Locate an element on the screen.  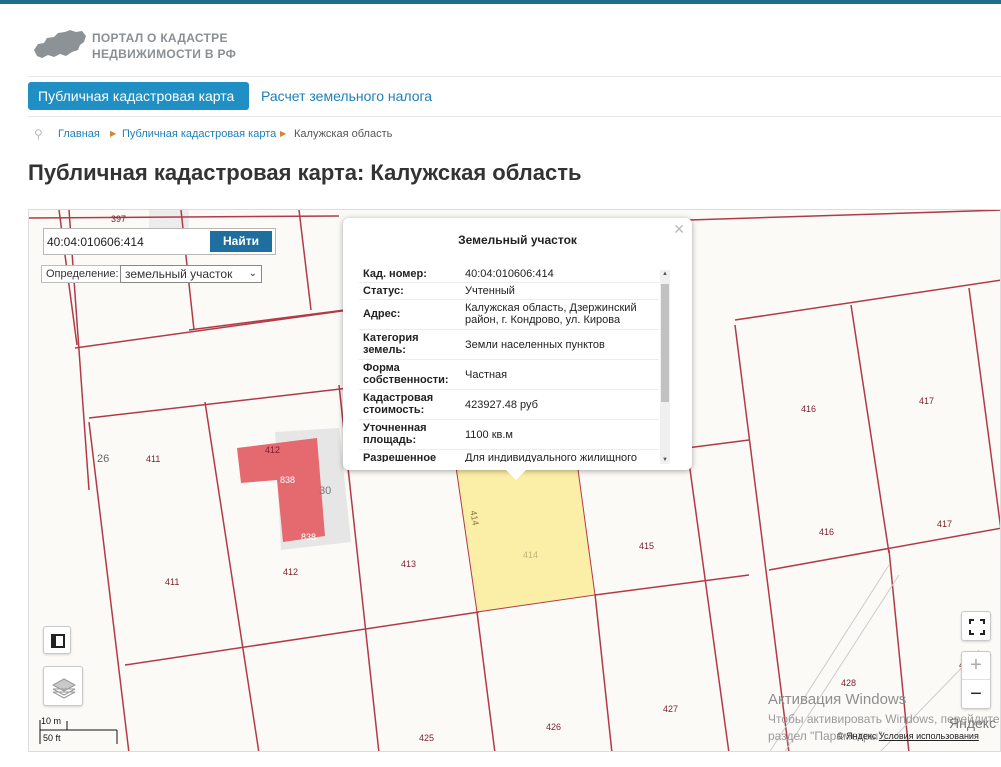
zoom-in-button: + is located at coordinates (976, 666).